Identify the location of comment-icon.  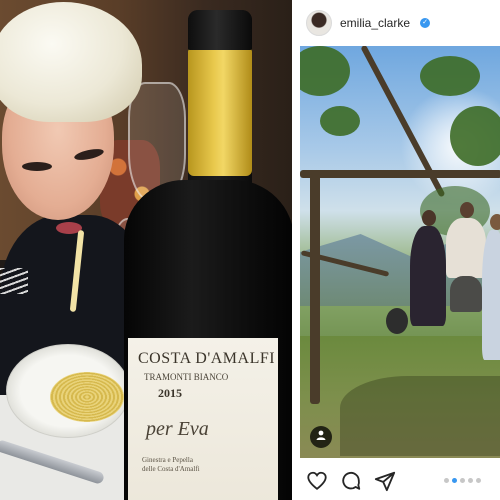
(351, 481).